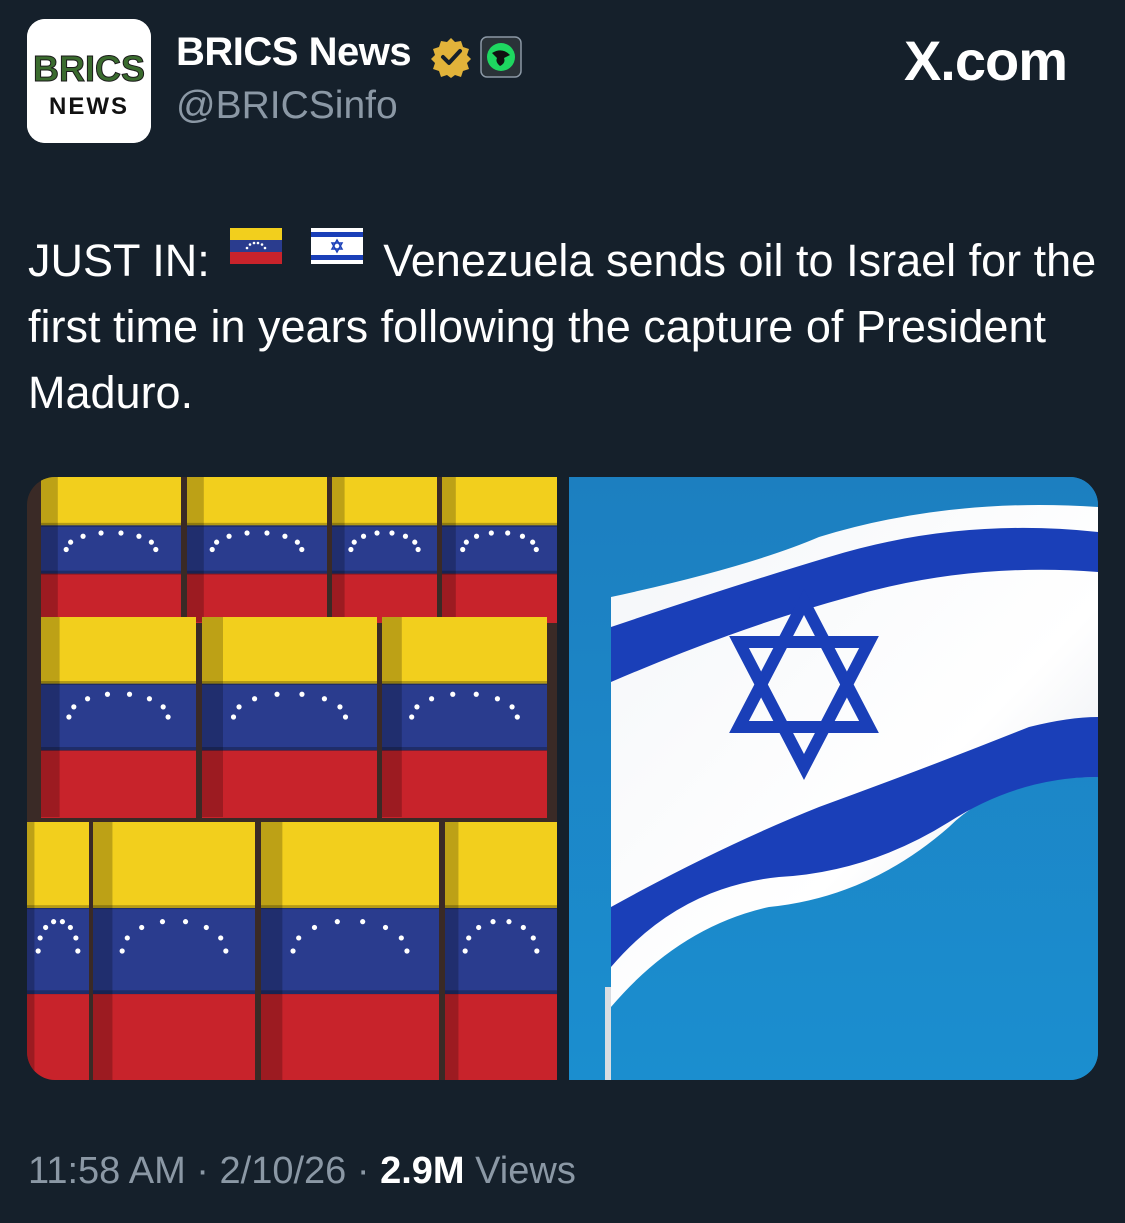  What do you see at coordinates (422, 1171) in the screenshot?
I see `views-count: 2.9M` at bounding box center [422, 1171].